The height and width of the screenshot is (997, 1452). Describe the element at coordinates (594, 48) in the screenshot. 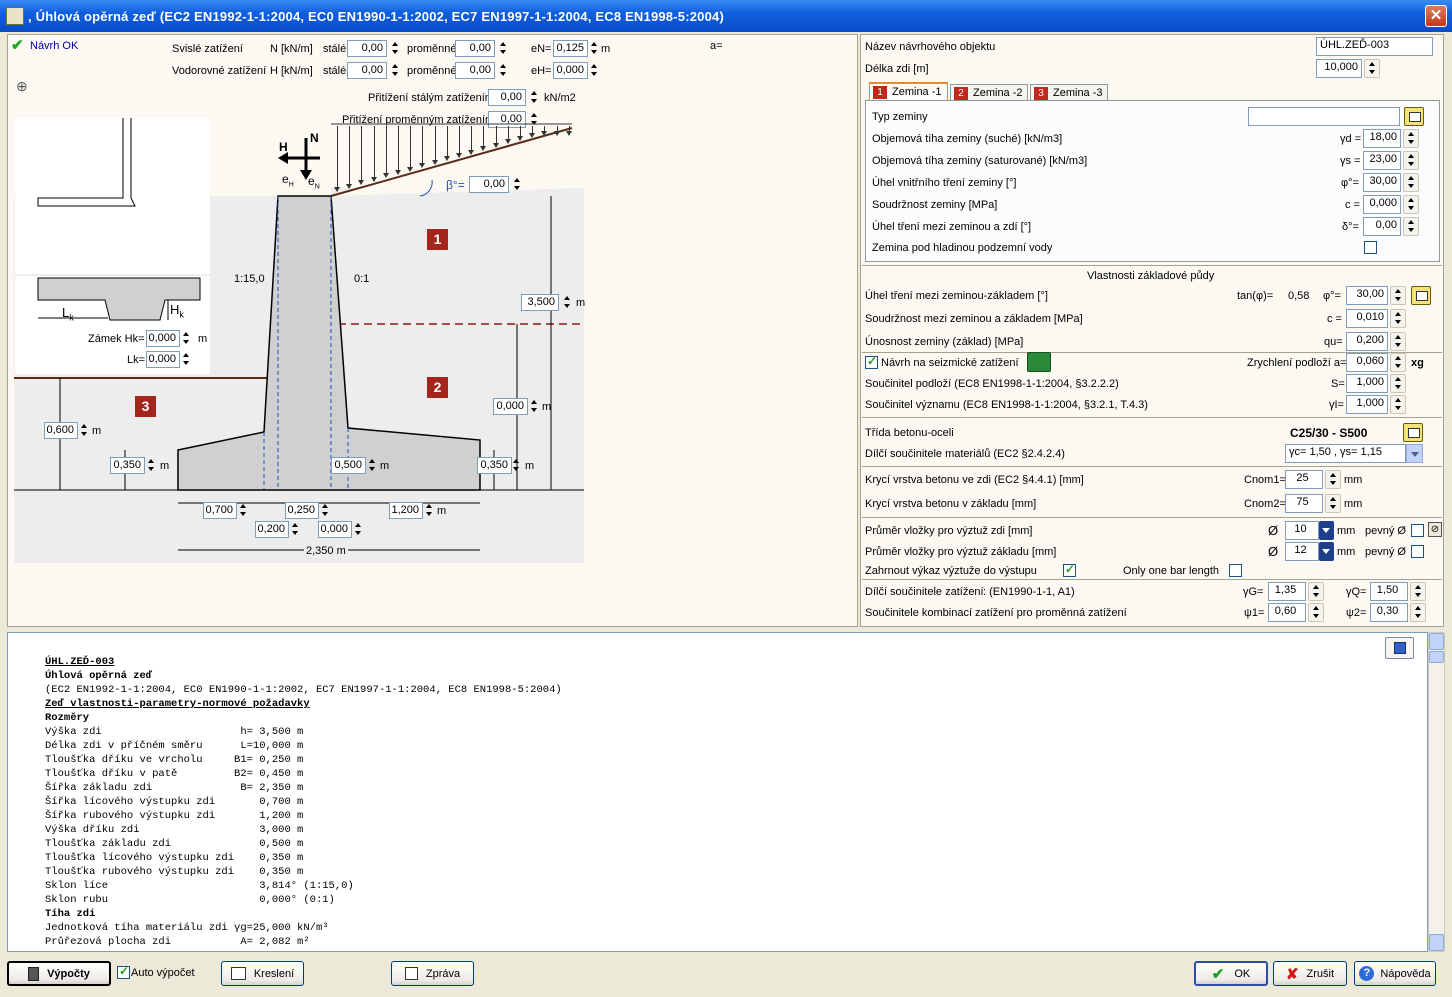

I see `en-spinner` at that location.